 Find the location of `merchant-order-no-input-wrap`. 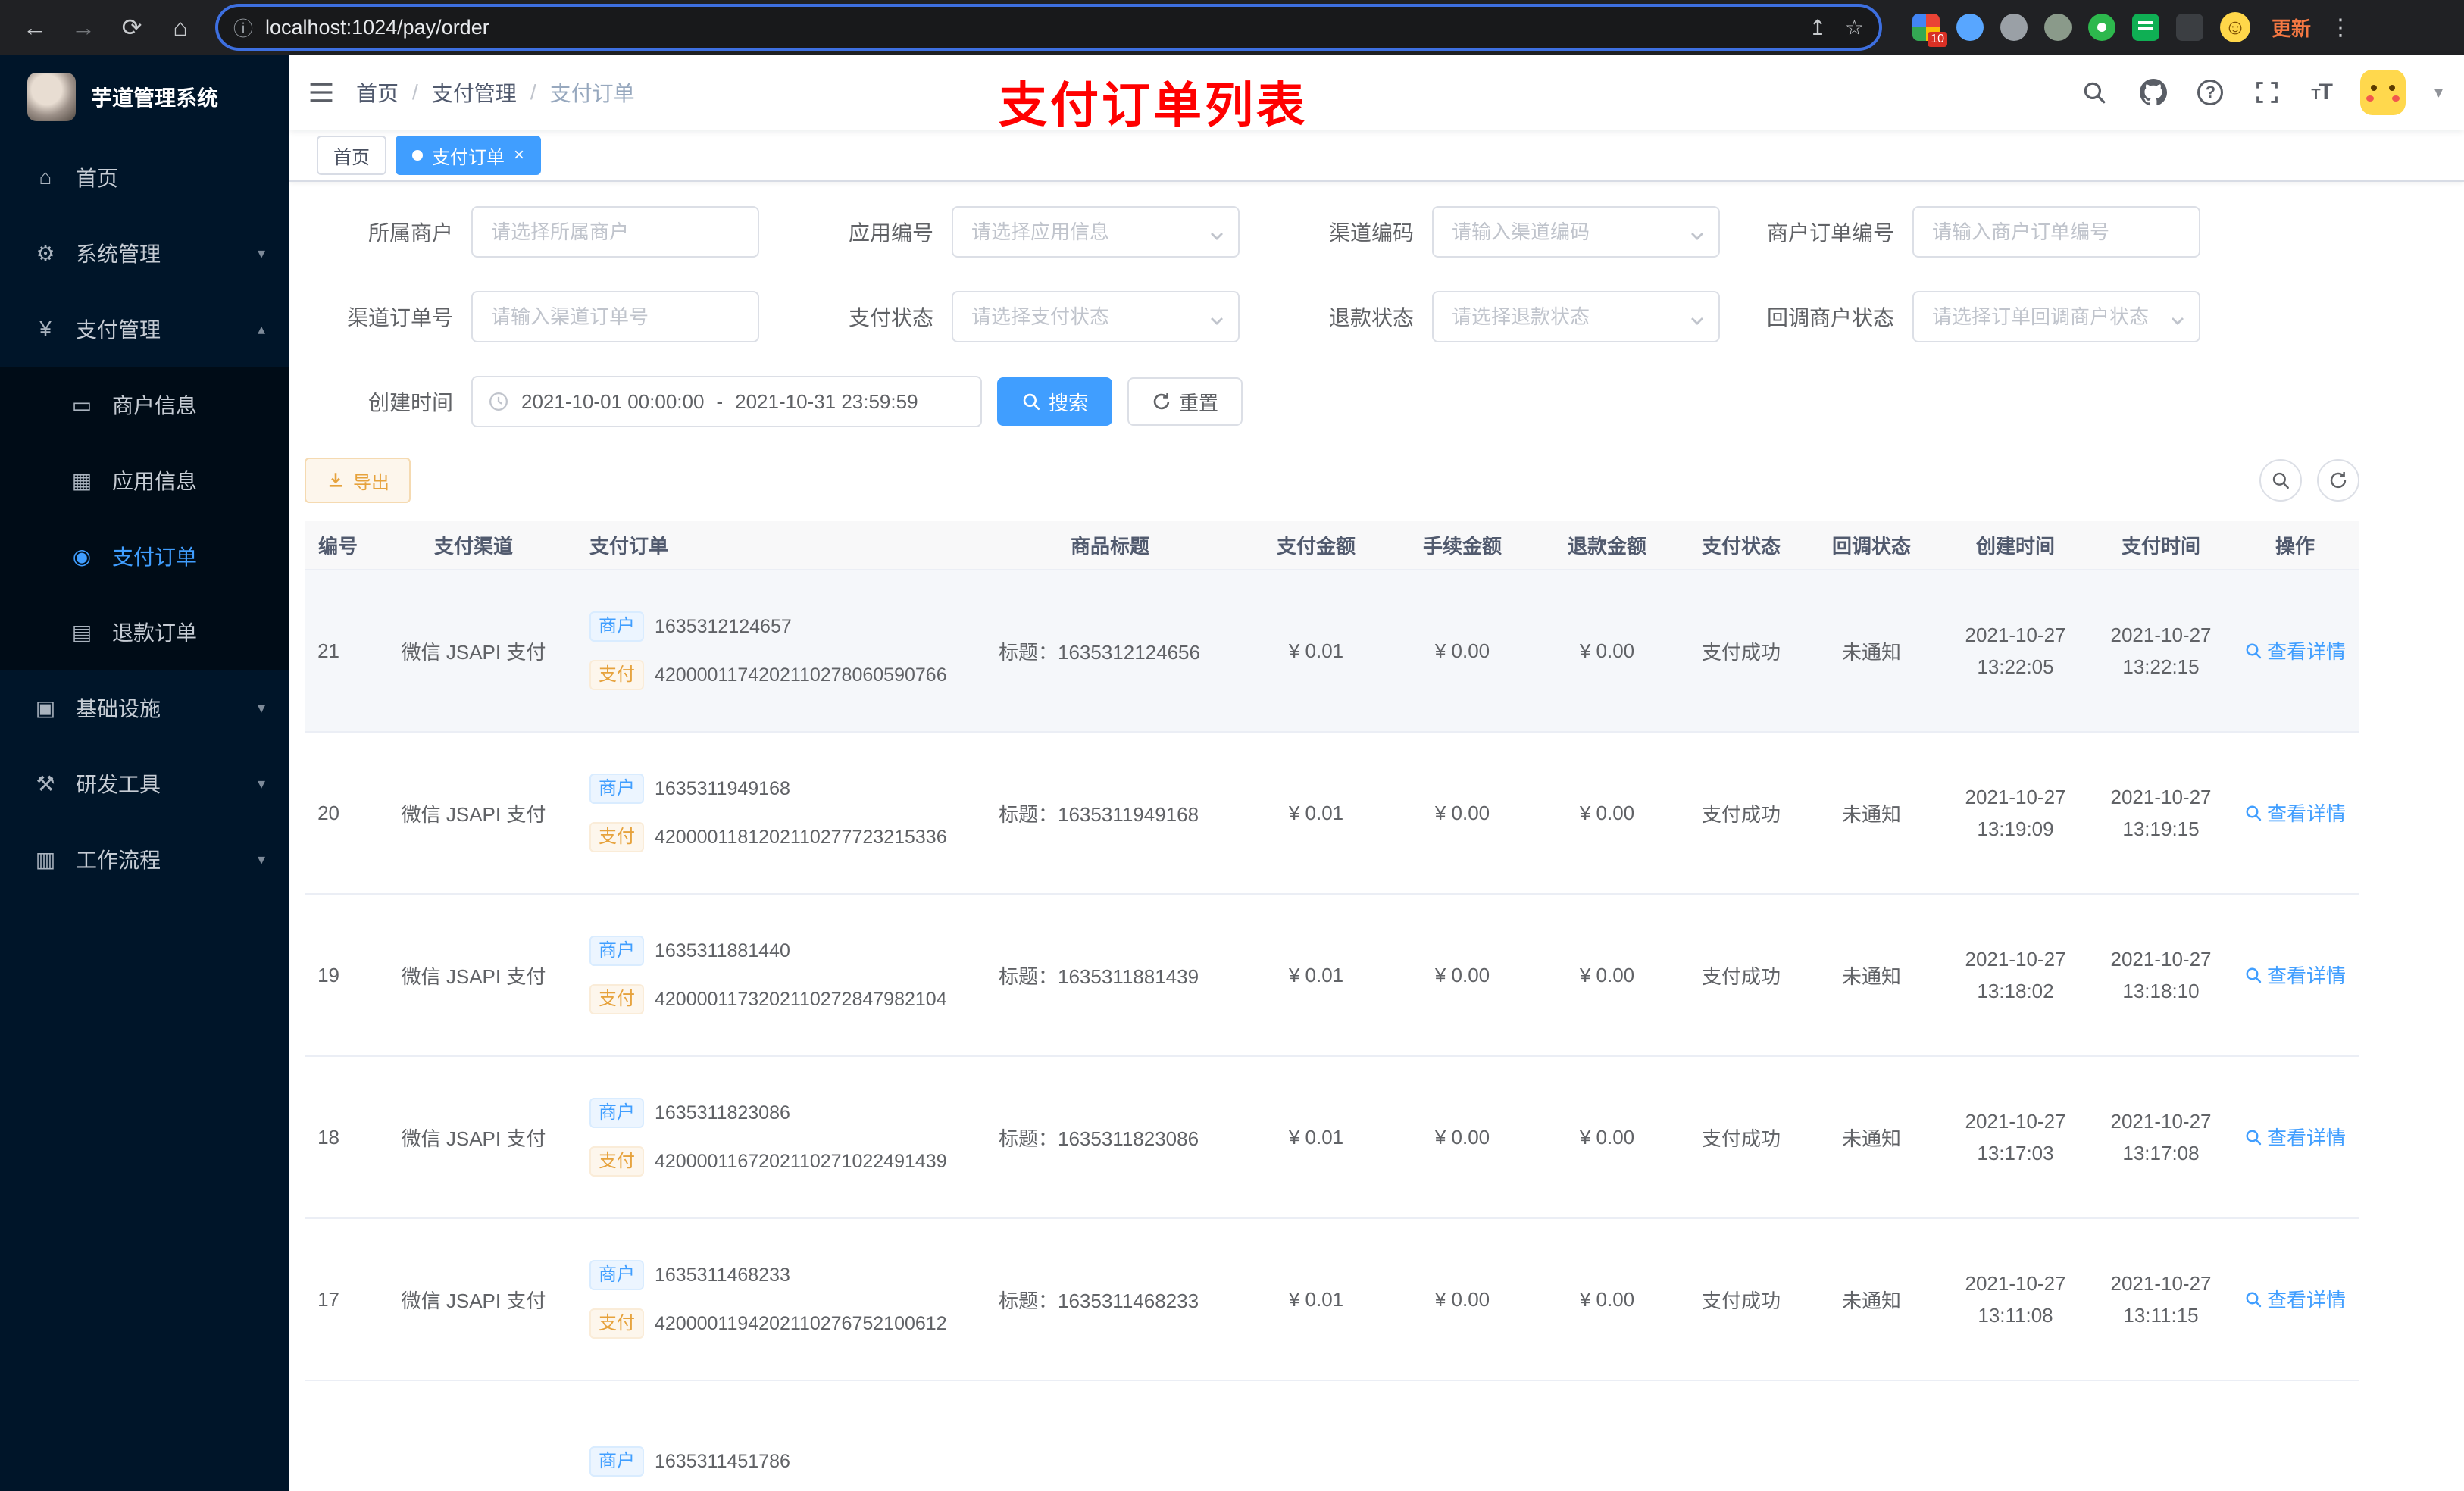

merchant-order-no-input-wrap is located at coordinates (2056, 232).